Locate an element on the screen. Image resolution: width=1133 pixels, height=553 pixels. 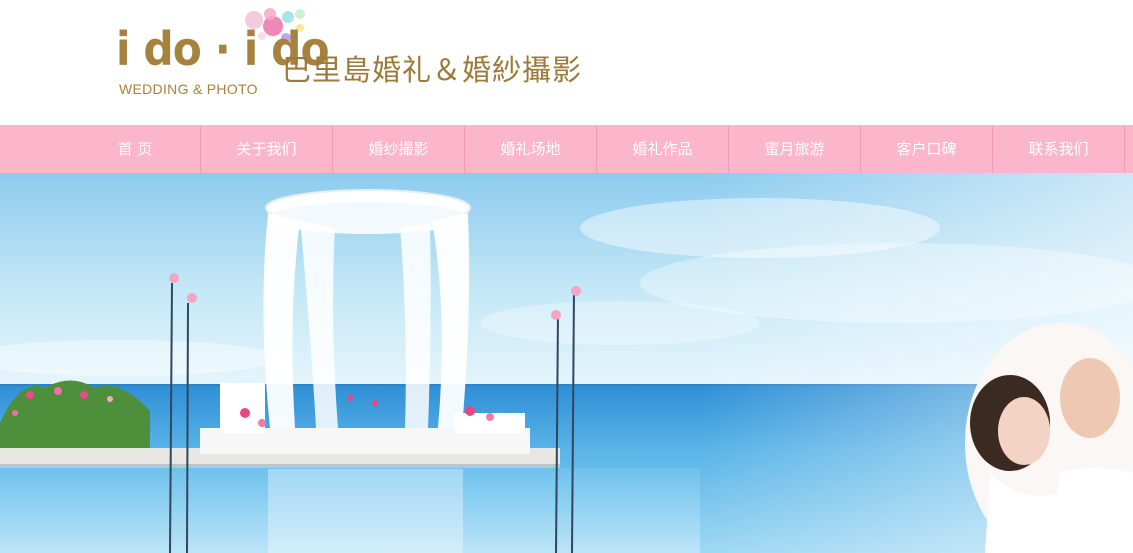
nav-item-about: 关于我们 is located at coordinates (266, 149).